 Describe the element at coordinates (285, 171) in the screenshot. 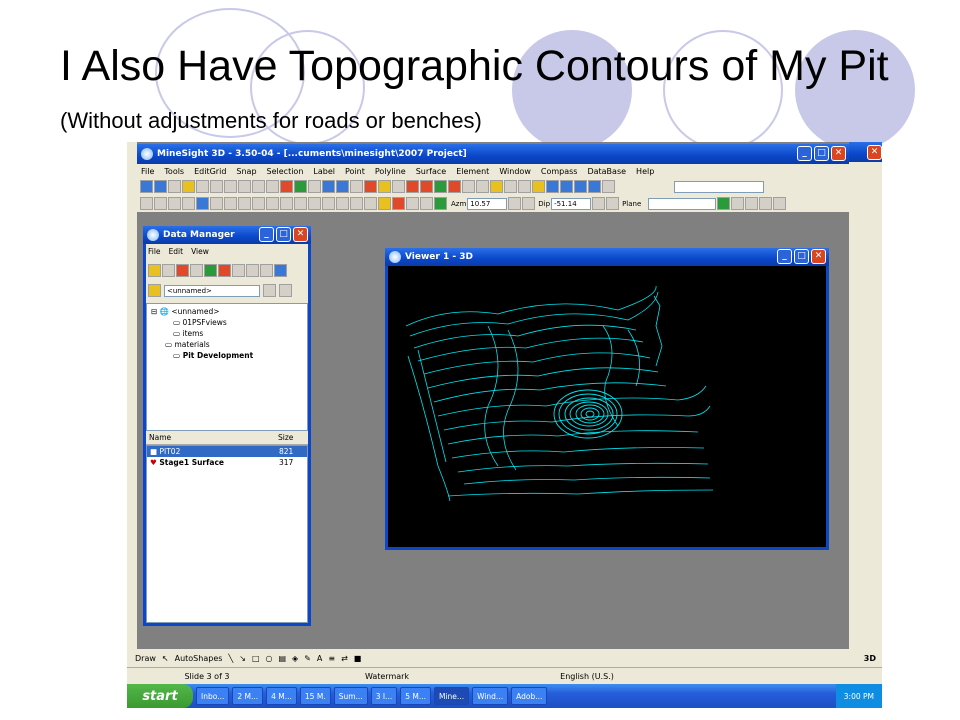

I see `menu-selection: Selection` at that location.